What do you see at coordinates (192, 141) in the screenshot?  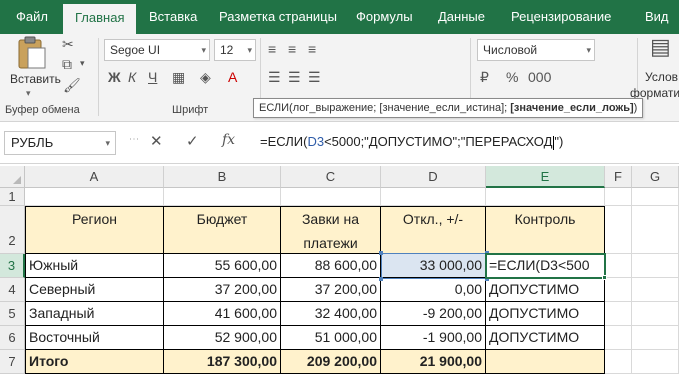 I see `enter-icon: ✓` at bounding box center [192, 141].